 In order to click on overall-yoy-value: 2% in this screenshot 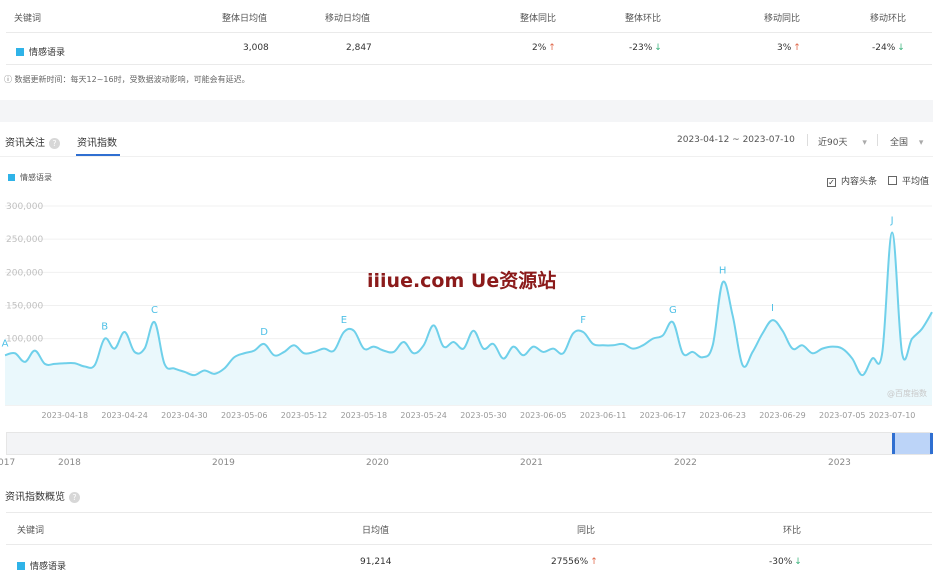, I will do `click(539, 48)`.